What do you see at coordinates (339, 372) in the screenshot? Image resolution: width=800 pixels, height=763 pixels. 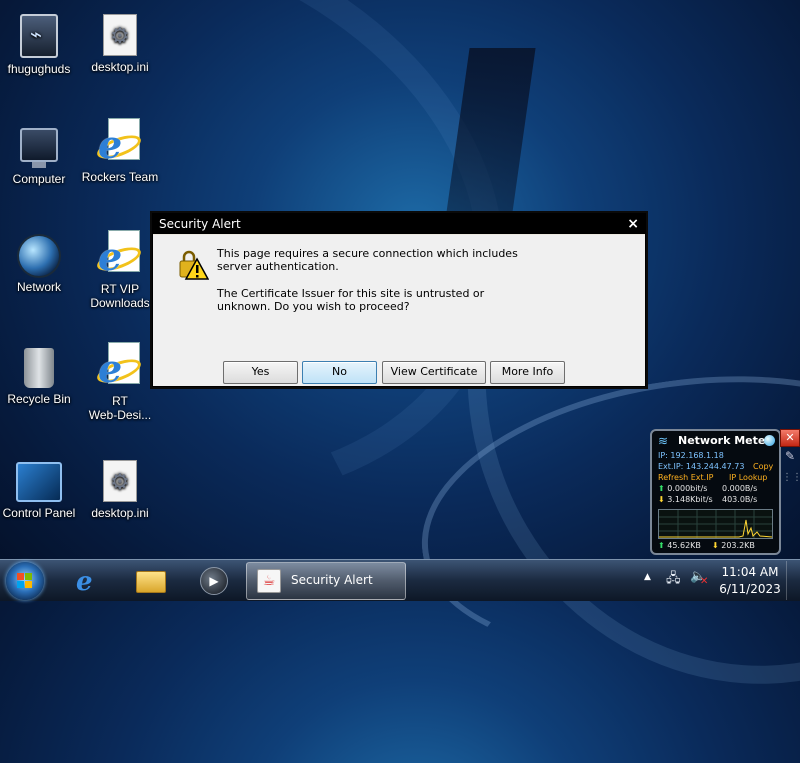 I see `no-button: No` at bounding box center [339, 372].